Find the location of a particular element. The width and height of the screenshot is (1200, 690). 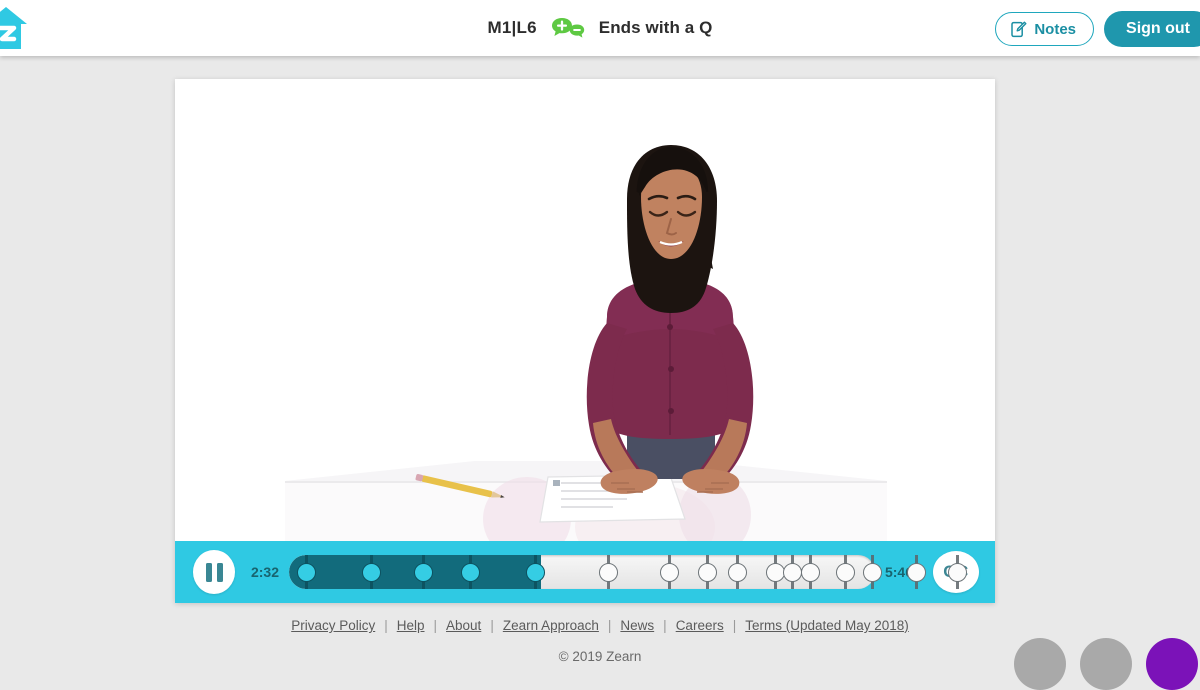

notes-button-label: Notes is located at coordinates (1055, 29).